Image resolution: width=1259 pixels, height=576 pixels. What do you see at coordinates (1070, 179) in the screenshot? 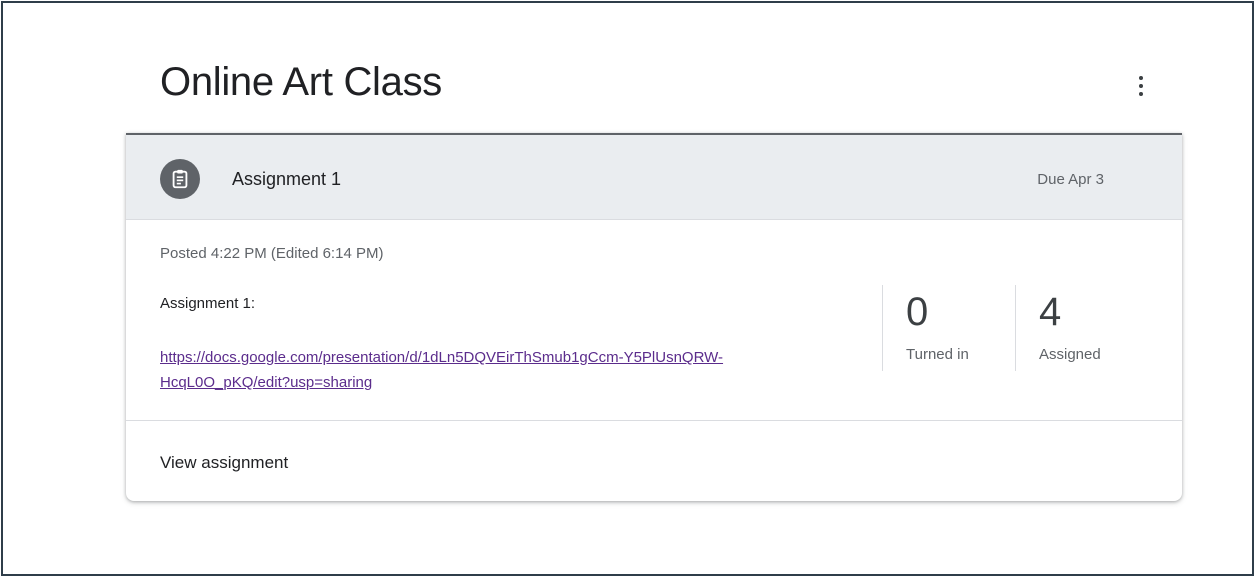
I see `due-date: Due Apr 3` at bounding box center [1070, 179].